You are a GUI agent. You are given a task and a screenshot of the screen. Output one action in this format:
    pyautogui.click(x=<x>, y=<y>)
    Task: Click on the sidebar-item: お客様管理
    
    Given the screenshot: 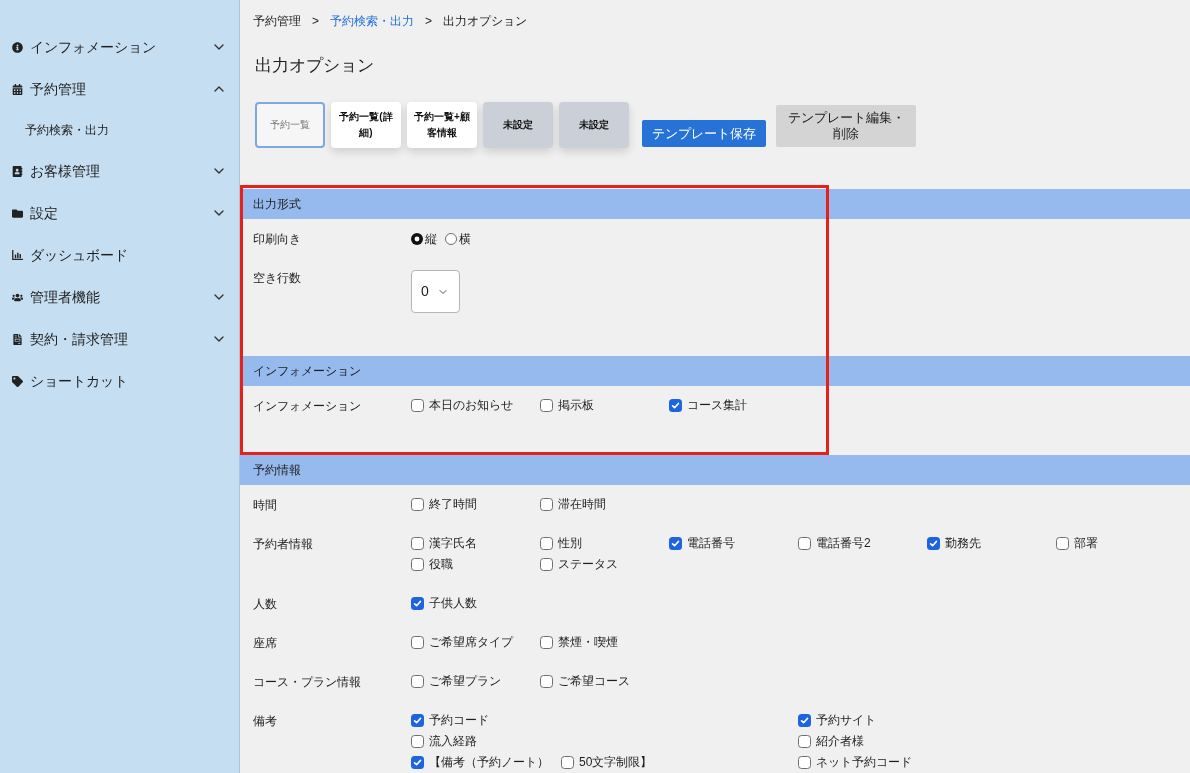 What is the action you would take?
    pyautogui.click(x=119, y=171)
    